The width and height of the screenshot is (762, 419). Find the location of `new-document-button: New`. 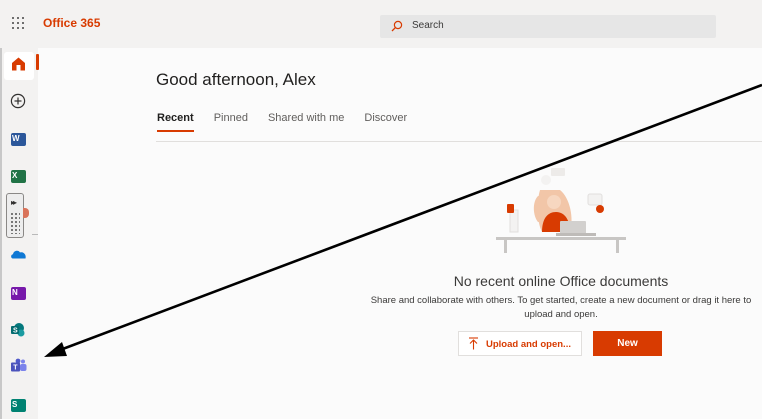

new-document-button: New is located at coordinates (627, 343).